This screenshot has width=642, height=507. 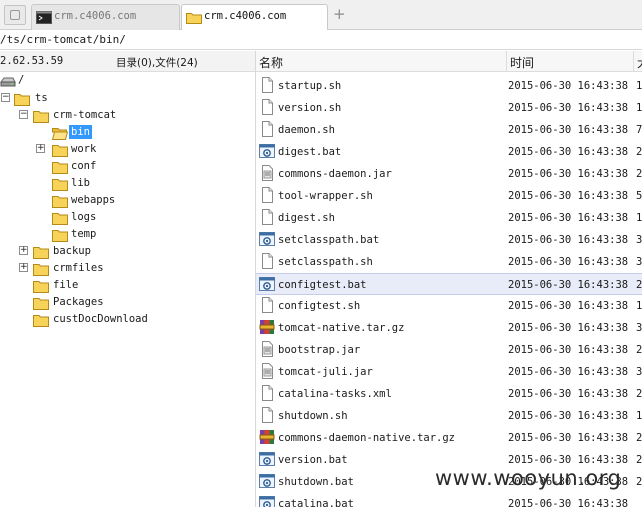 What do you see at coordinates (254, 17) in the screenshot?
I see `tab-session-files: crm.c4006.com` at bounding box center [254, 17].